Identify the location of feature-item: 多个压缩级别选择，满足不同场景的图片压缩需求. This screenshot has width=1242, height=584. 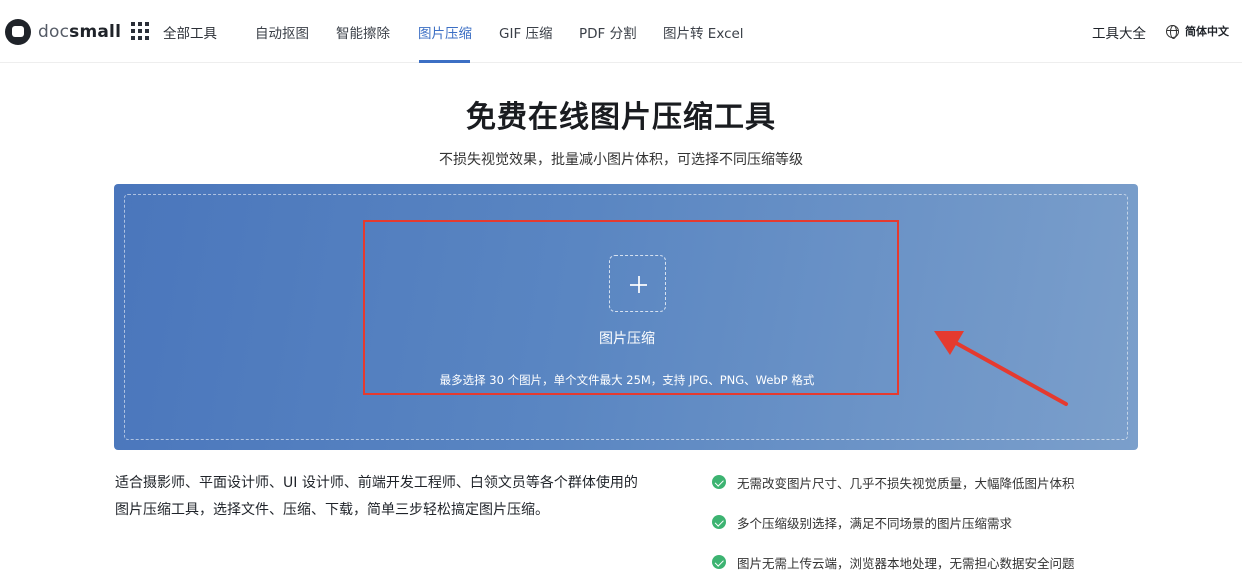
(893, 522).